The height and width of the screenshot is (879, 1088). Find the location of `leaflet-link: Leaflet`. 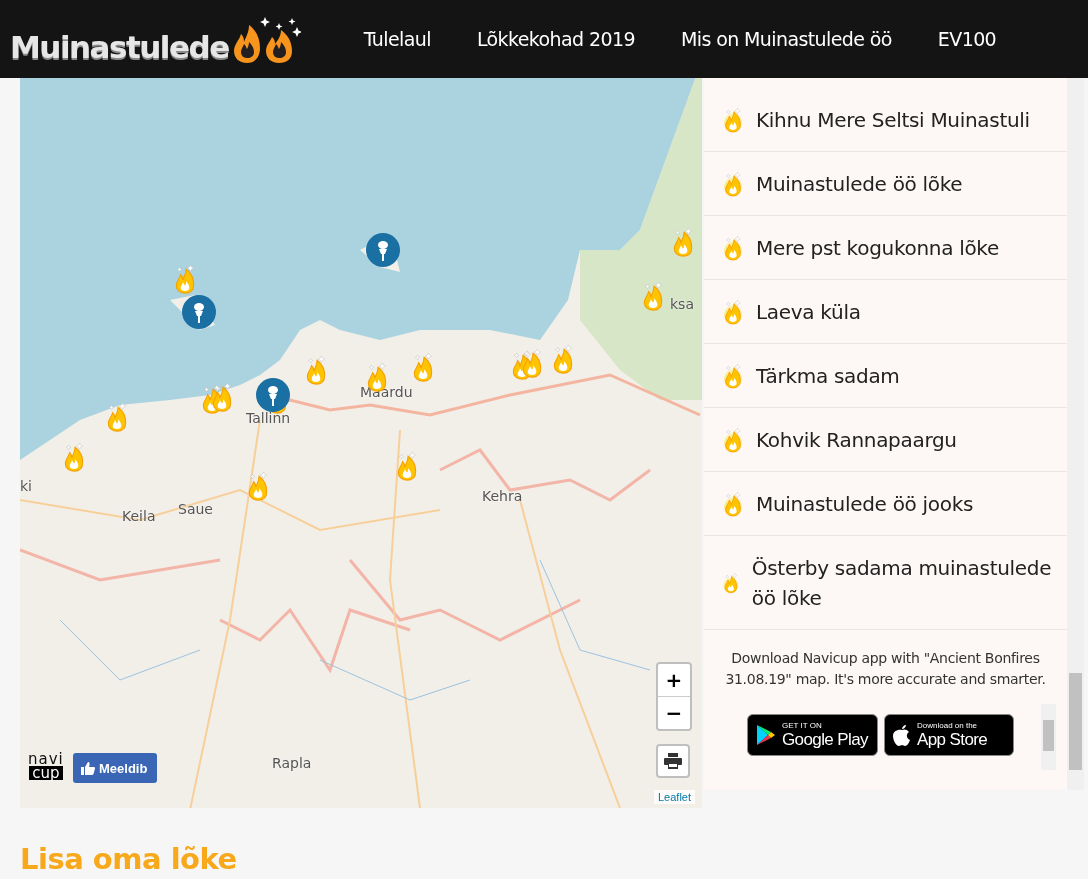

leaflet-link: Leaflet is located at coordinates (675, 797).